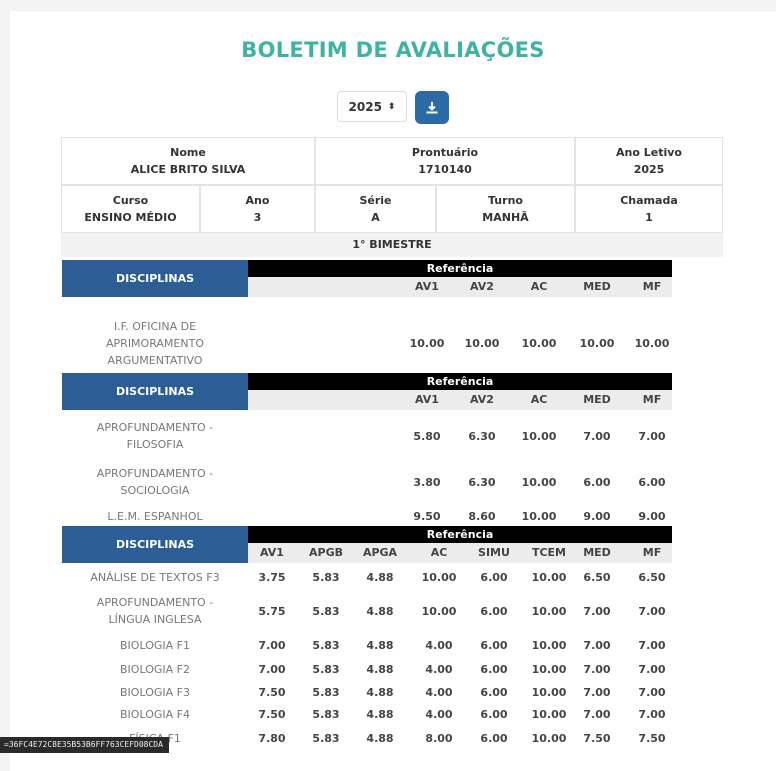 The height and width of the screenshot is (771, 776). I want to click on grade-value-av1: 10.00, so click(427, 343).